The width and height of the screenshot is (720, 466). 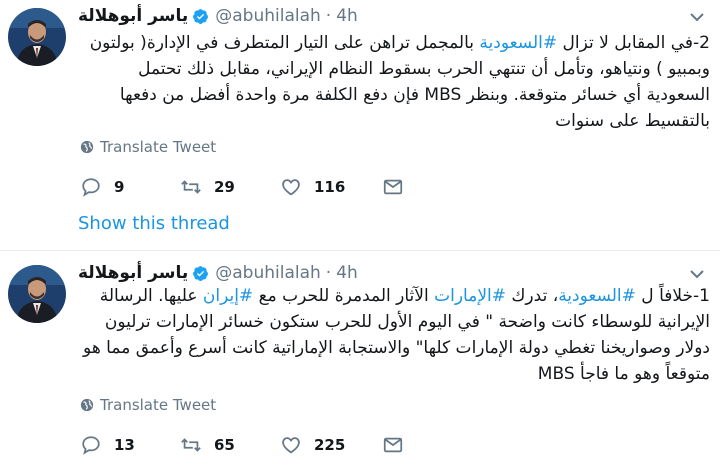 What do you see at coordinates (330, 187) in the screenshot?
I see `like-count: 116` at bounding box center [330, 187].